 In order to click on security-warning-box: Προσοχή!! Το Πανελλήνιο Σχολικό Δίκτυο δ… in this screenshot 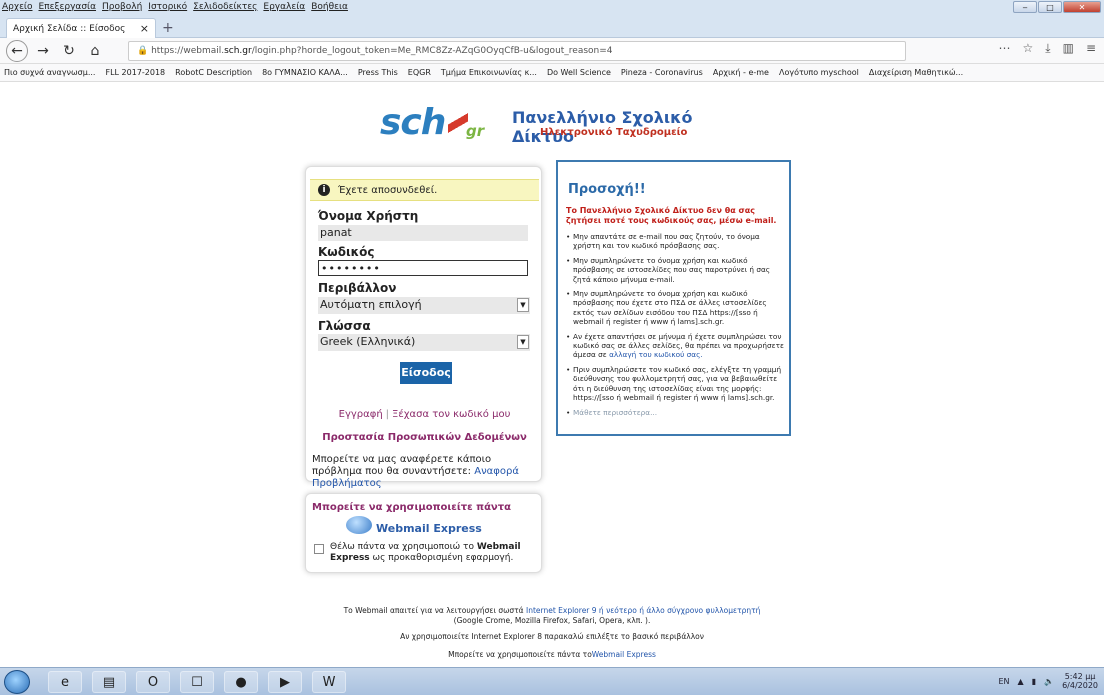, I will do `click(673, 298)`.